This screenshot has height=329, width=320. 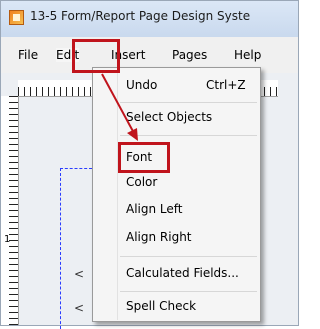 What do you see at coordinates (161, 306) in the screenshot?
I see `menu-item-spell-check: Spell Check` at bounding box center [161, 306].